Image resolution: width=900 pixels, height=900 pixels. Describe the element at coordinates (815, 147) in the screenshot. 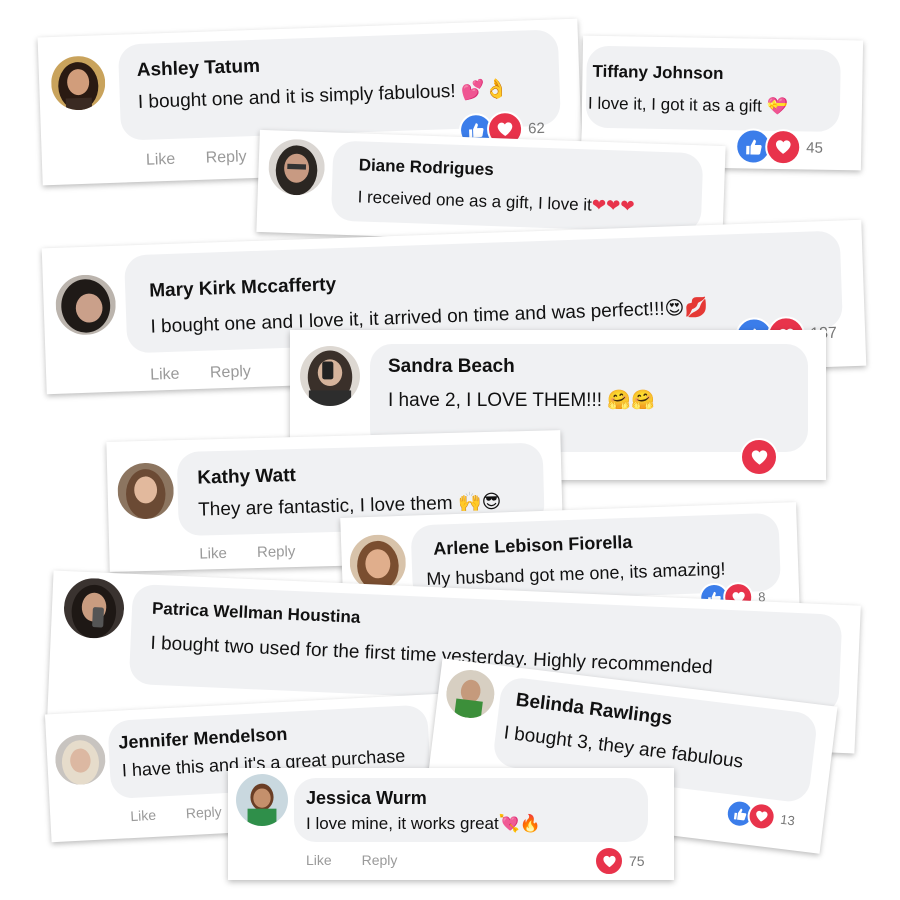

I see `reaction-count: 45` at that location.